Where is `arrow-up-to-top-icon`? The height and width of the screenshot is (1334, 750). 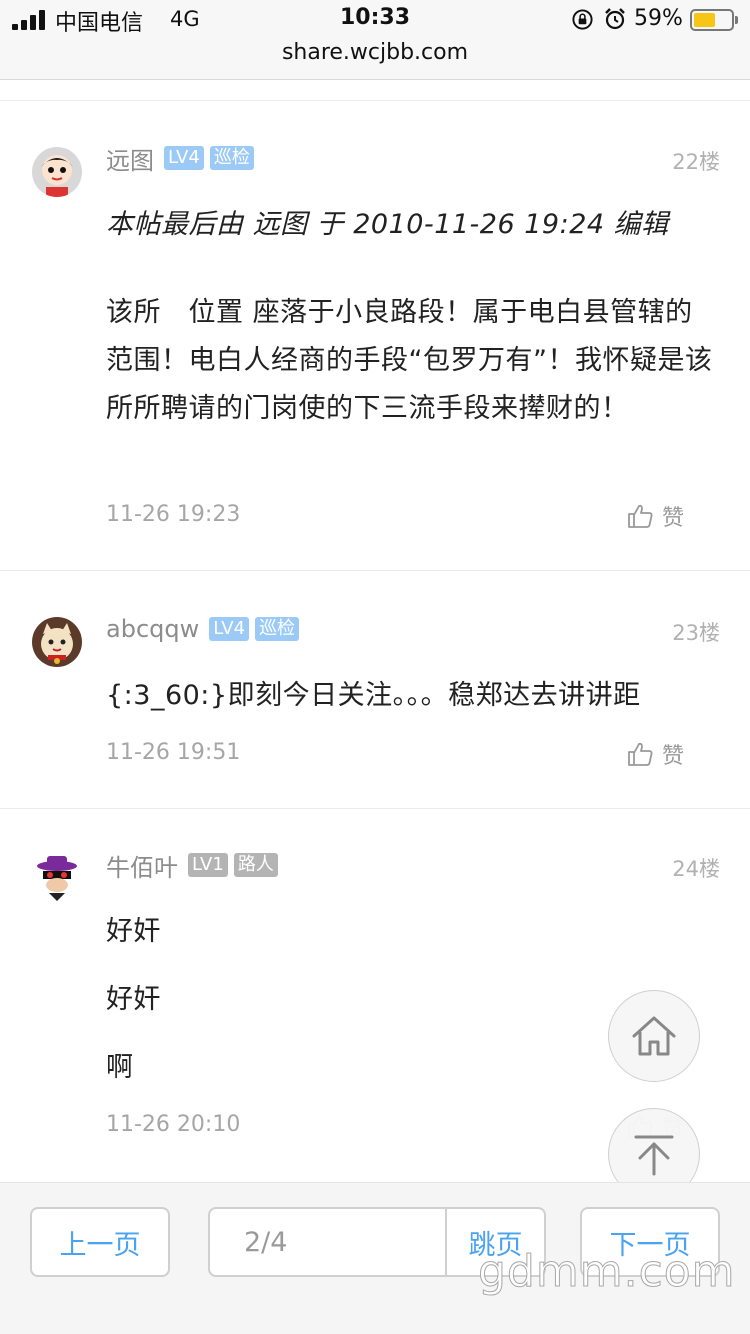
arrow-up-to-top-icon is located at coordinates (654, 1155).